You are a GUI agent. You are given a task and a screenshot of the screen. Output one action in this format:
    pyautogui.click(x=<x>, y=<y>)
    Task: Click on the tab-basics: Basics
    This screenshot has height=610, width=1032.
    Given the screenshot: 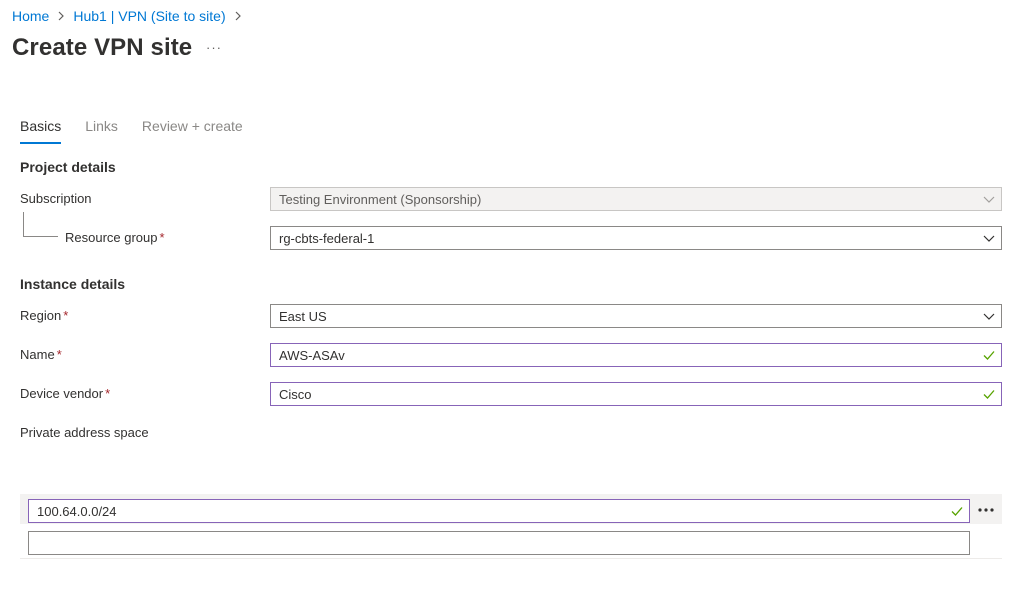 What is the action you would take?
    pyautogui.click(x=41, y=131)
    